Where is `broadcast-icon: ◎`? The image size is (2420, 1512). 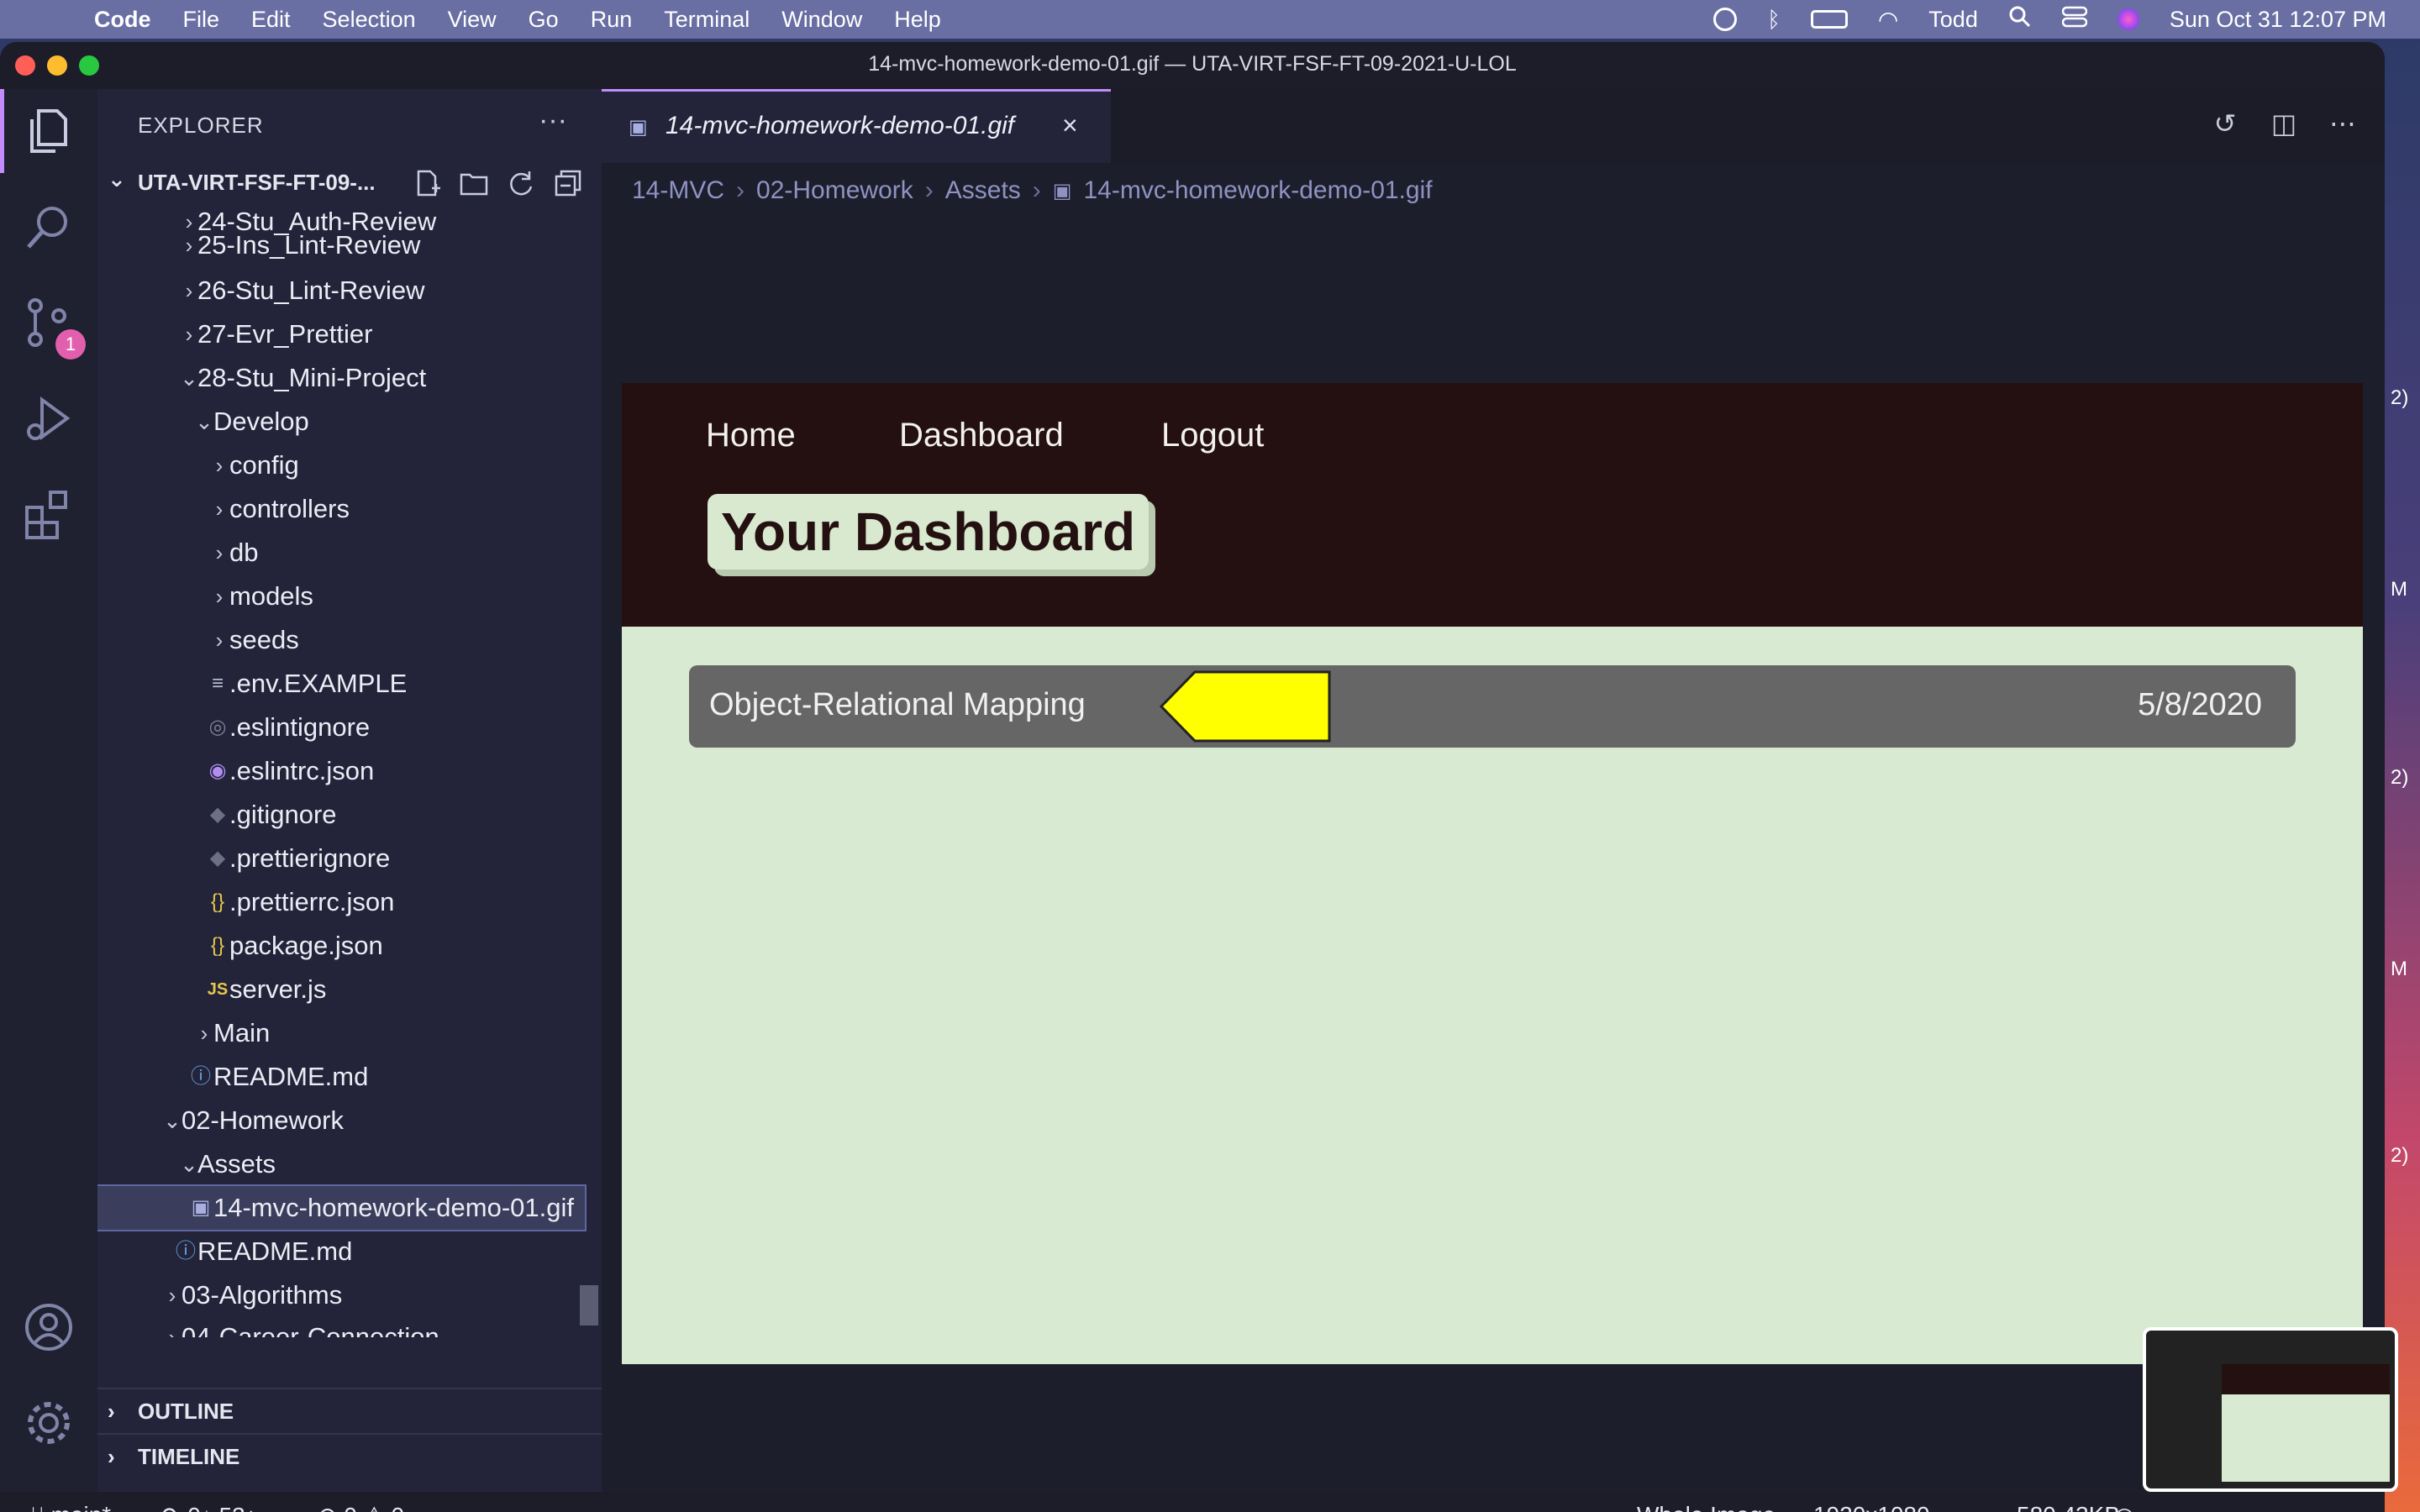
broadcast-icon: ◎ is located at coordinates (2124, 1507).